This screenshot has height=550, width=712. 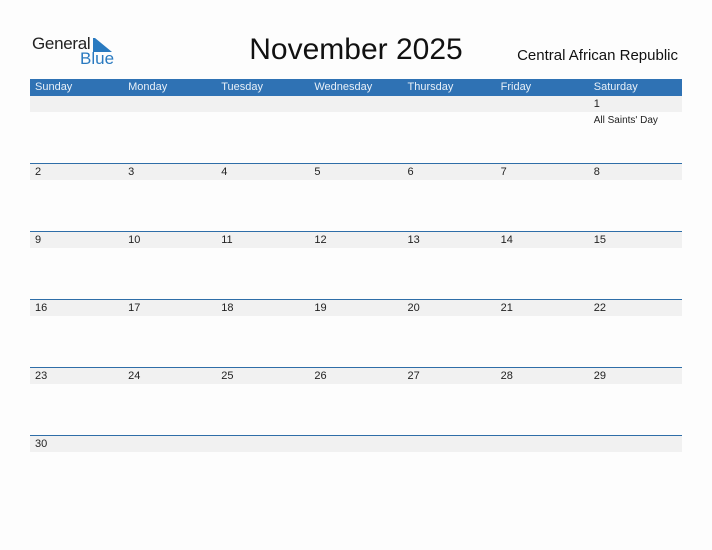 What do you see at coordinates (542, 401) in the screenshot?
I see `day-cell: 28` at bounding box center [542, 401].